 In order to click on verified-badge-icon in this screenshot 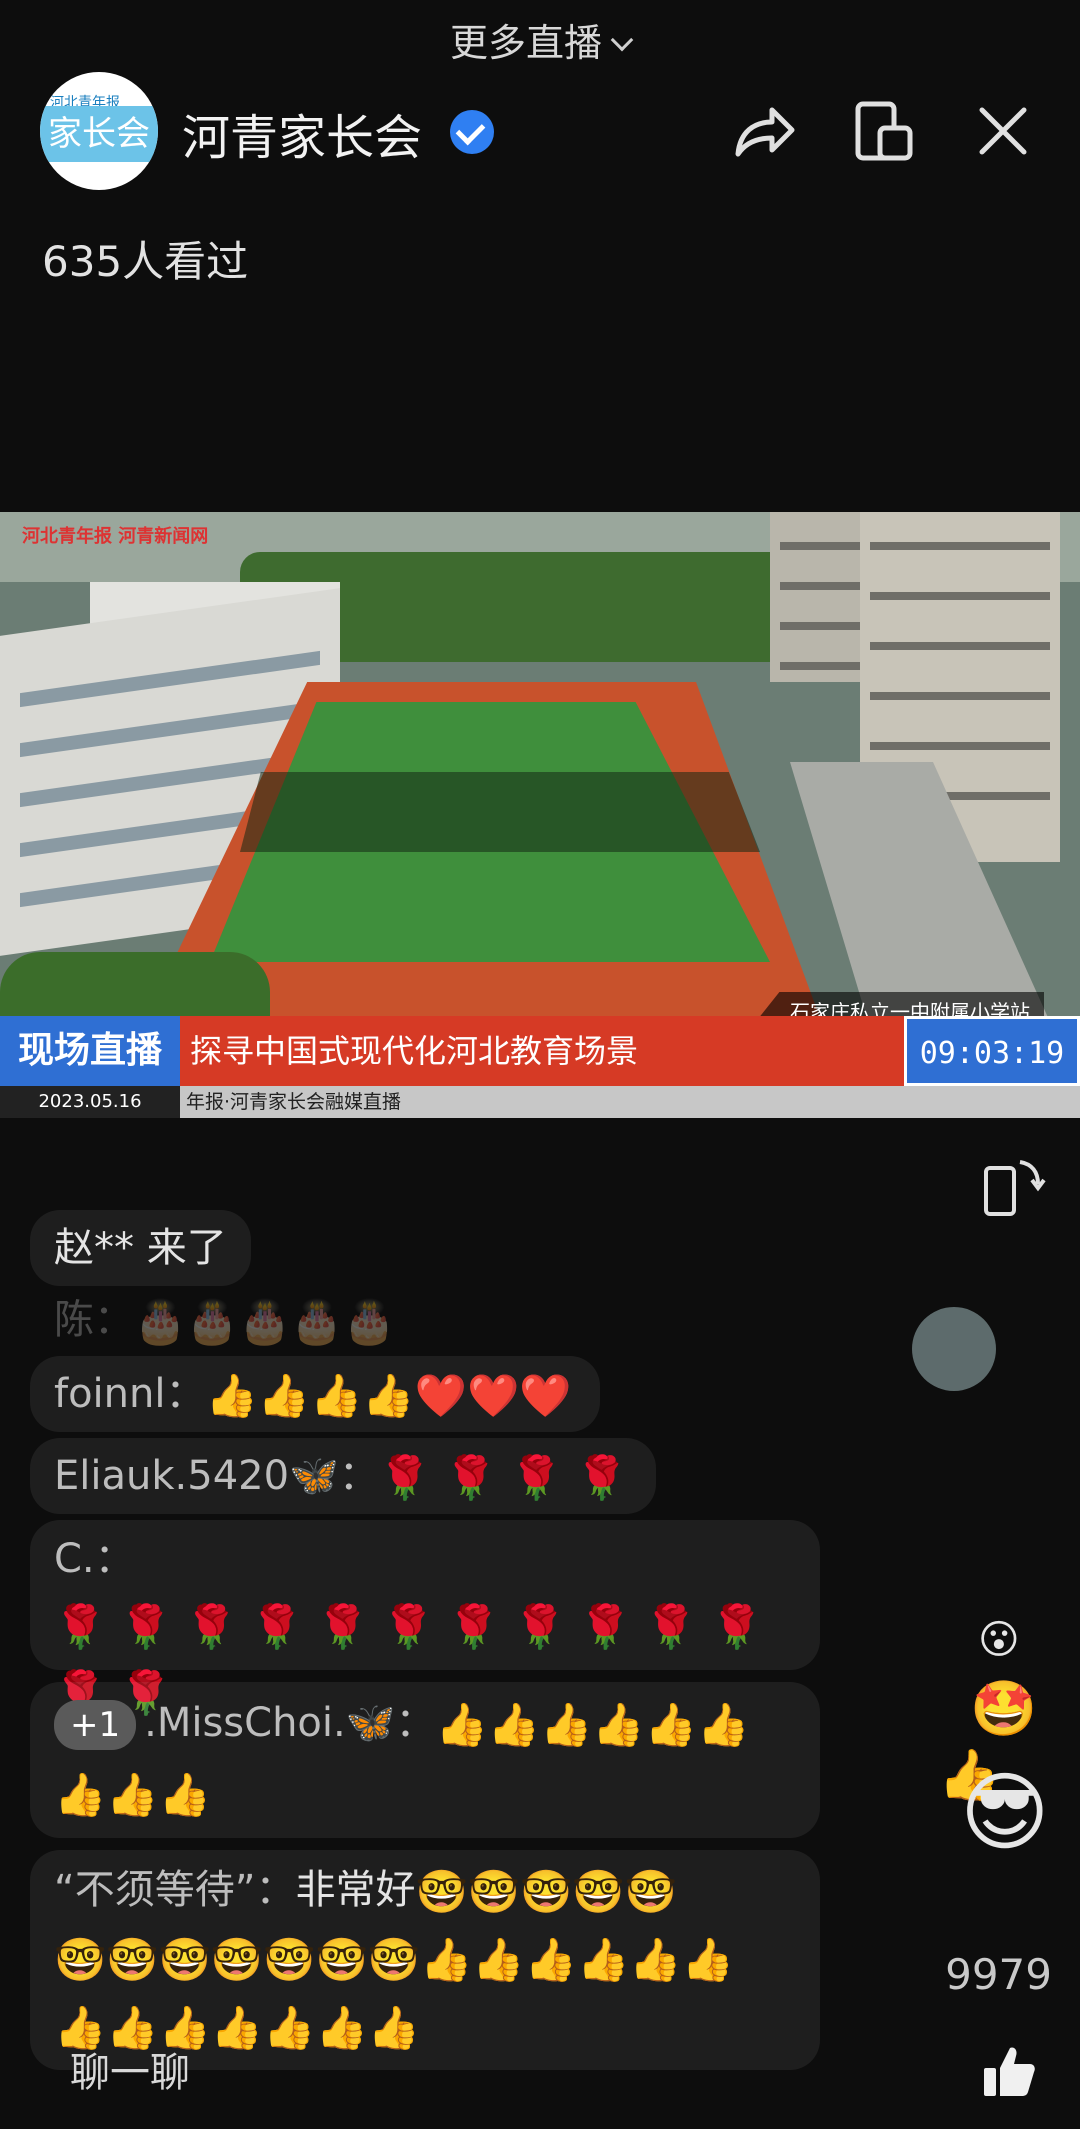, I will do `click(472, 132)`.